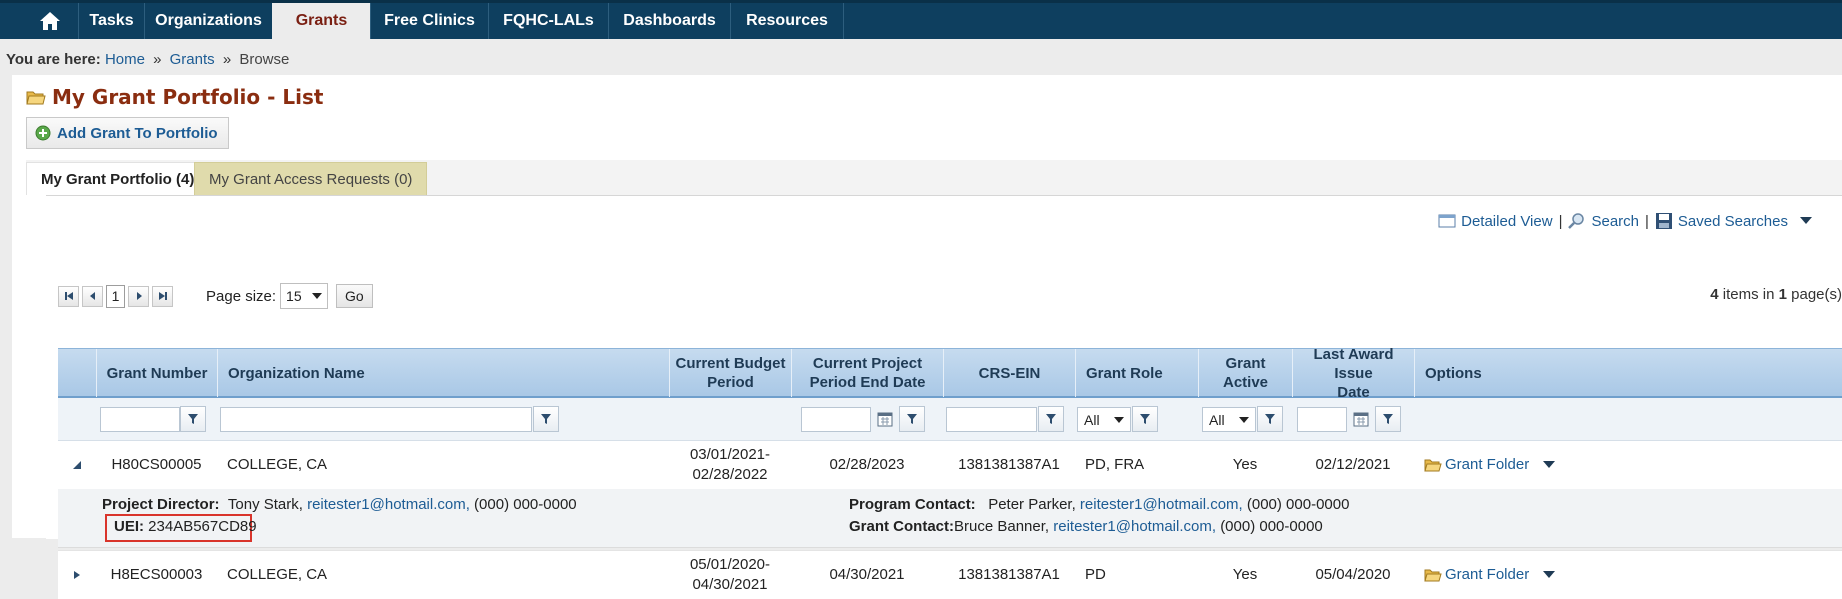 The image size is (1842, 599). What do you see at coordinates (111, 21) in the screenshot?
I see `nav-tasks: Tasks` at bounding box center [111, 21].